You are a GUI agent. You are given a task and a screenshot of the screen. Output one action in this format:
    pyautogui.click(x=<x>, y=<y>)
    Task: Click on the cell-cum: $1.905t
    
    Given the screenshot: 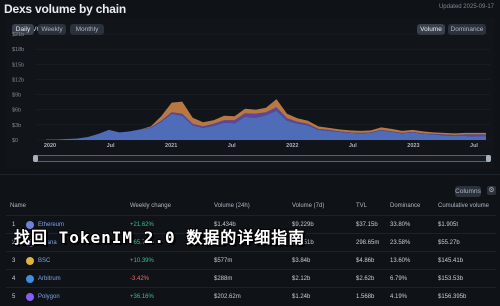 What is the action you would take?
    pyautogui.click(x=448, y=225)
    